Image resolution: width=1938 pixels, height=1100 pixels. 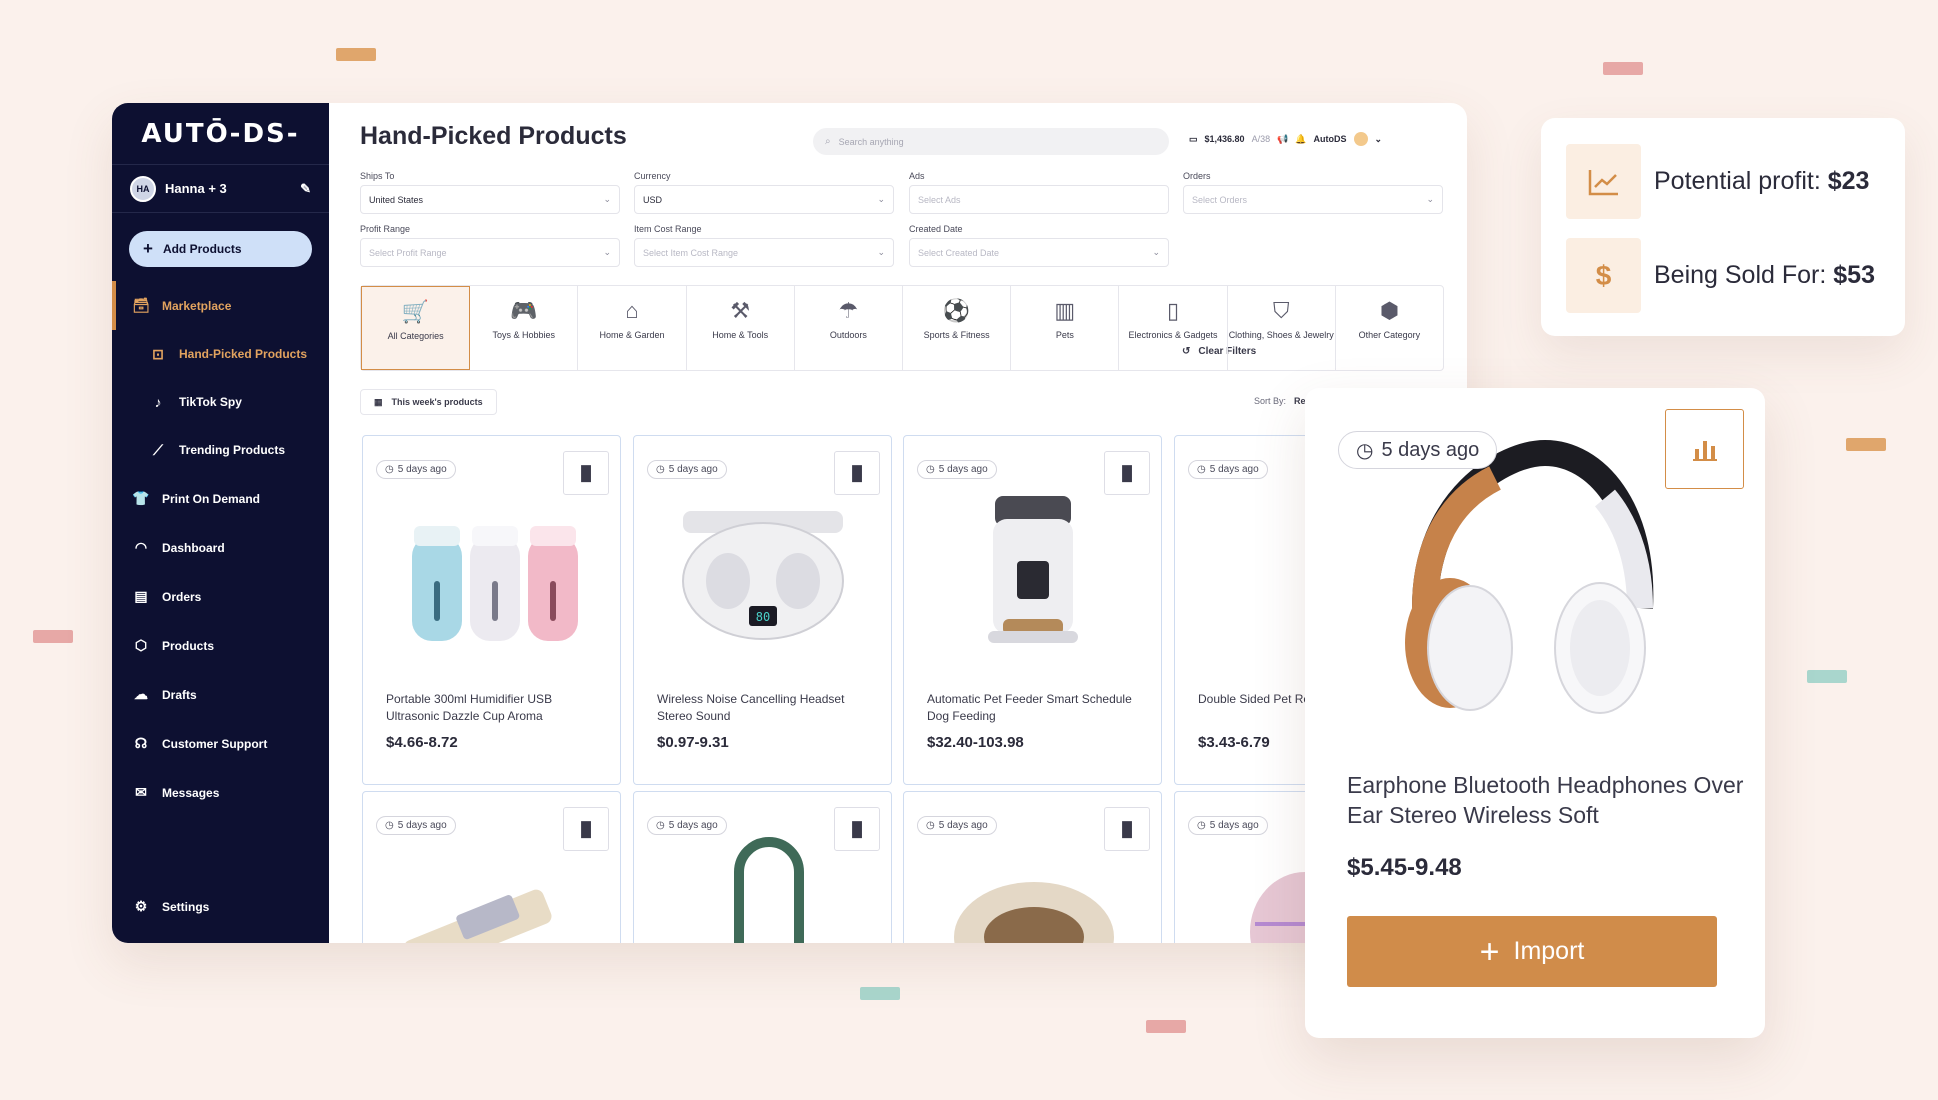 What do you see at coordinates (917, 176) in the screenshot?
I see `ads-label: Ads` at bounding box center [917, 176].